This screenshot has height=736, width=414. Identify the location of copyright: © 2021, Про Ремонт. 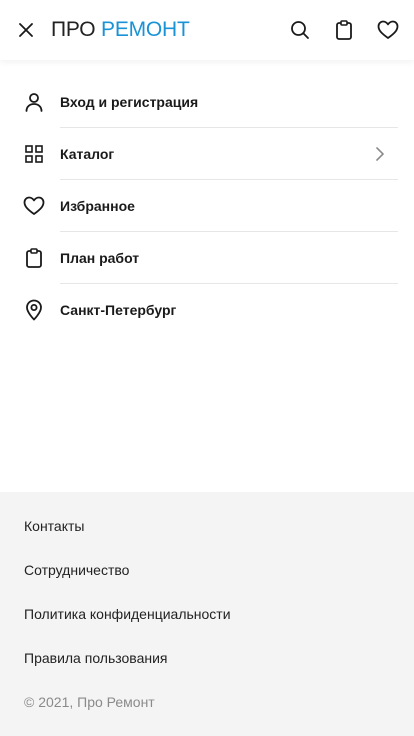
(89, 702).